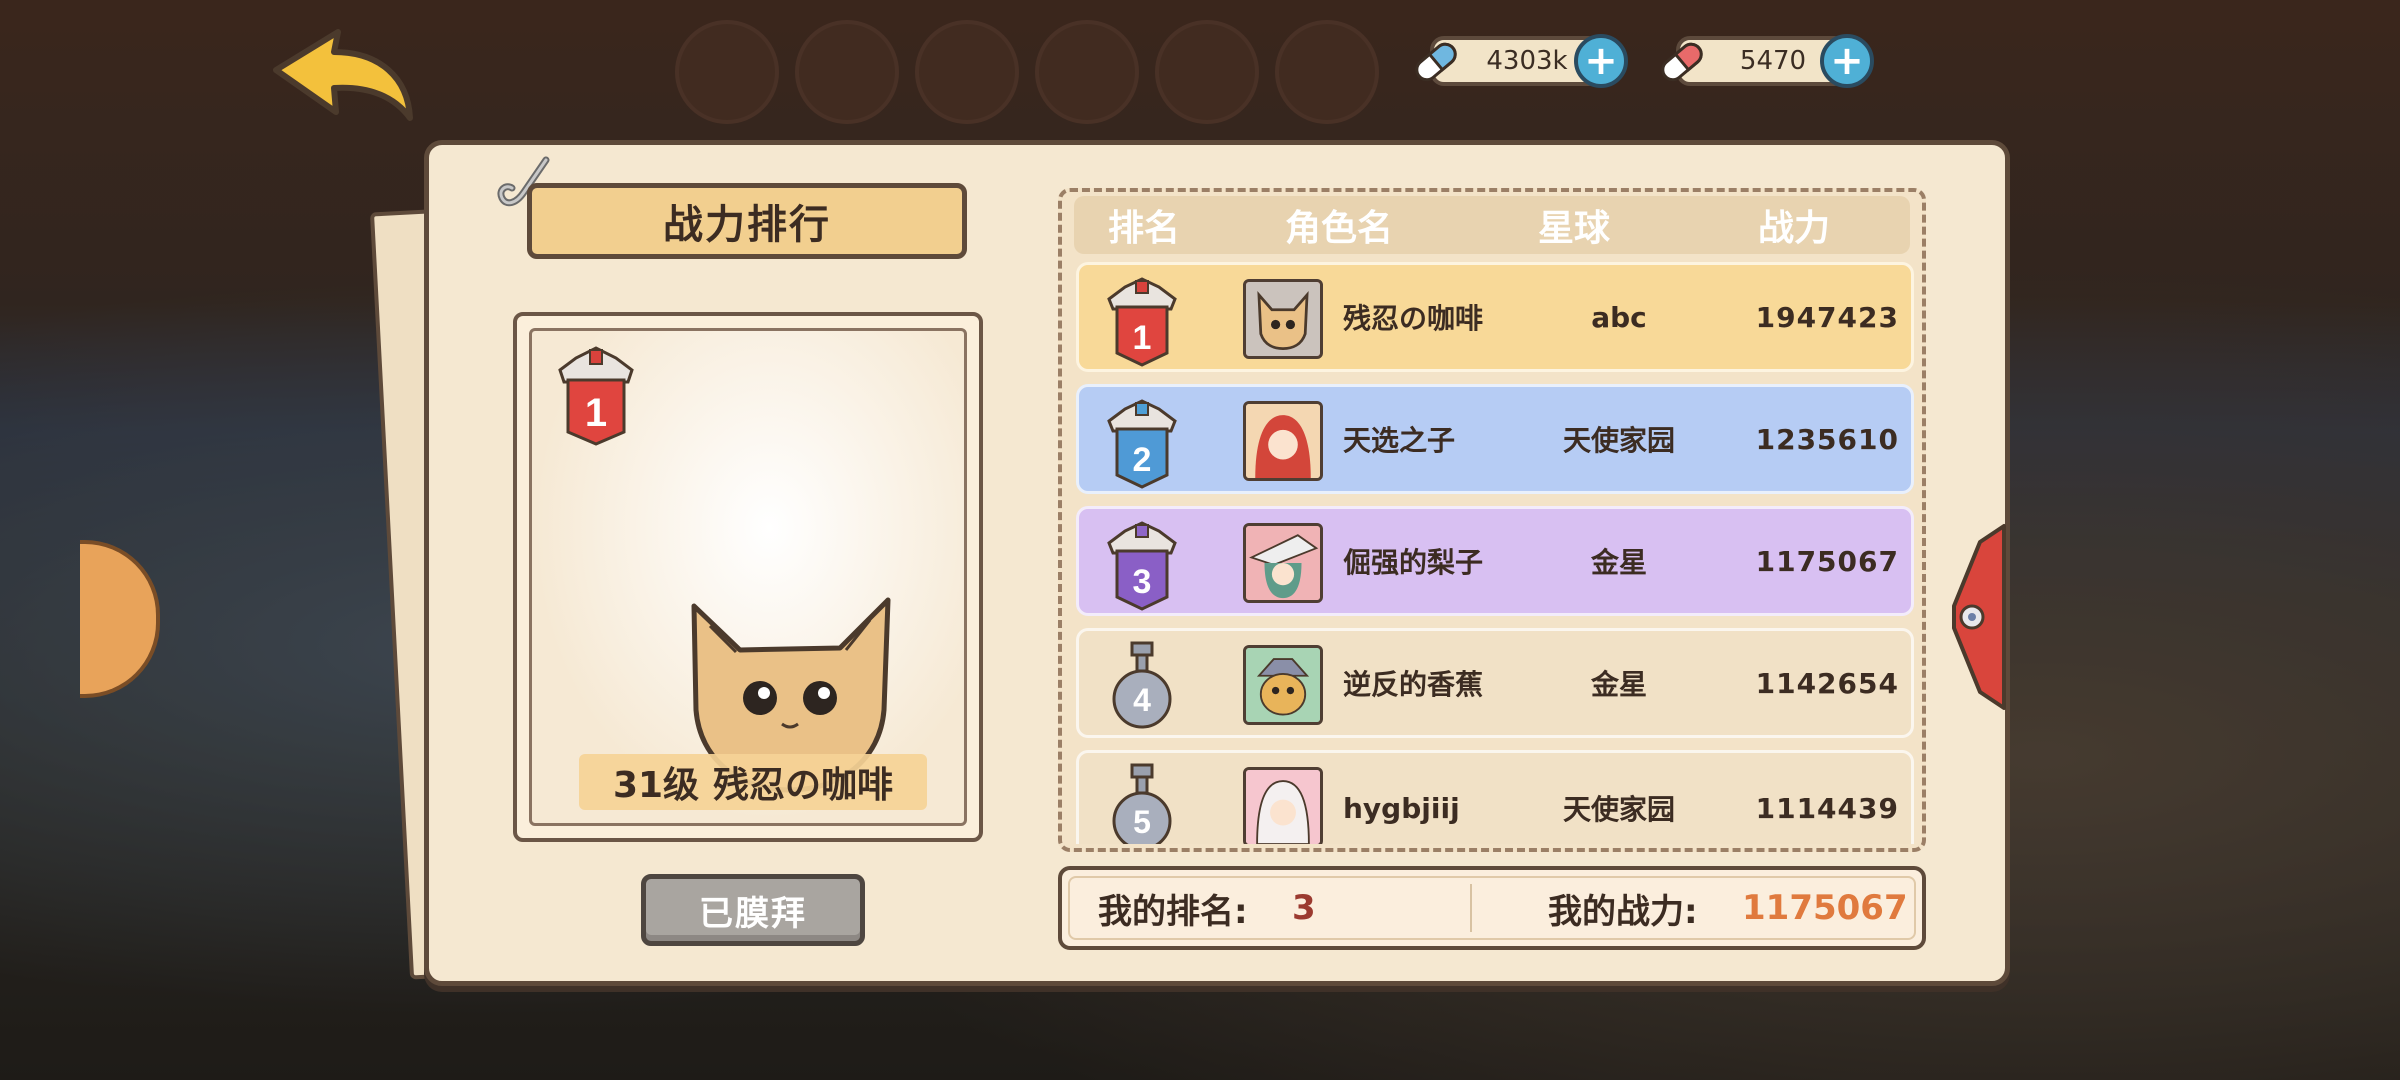 The height and width of the screenshot is (1080, 2400). Describe the element at coordinates (1619, 317) in the screenshot. I see `player-planet: abc` at that location.